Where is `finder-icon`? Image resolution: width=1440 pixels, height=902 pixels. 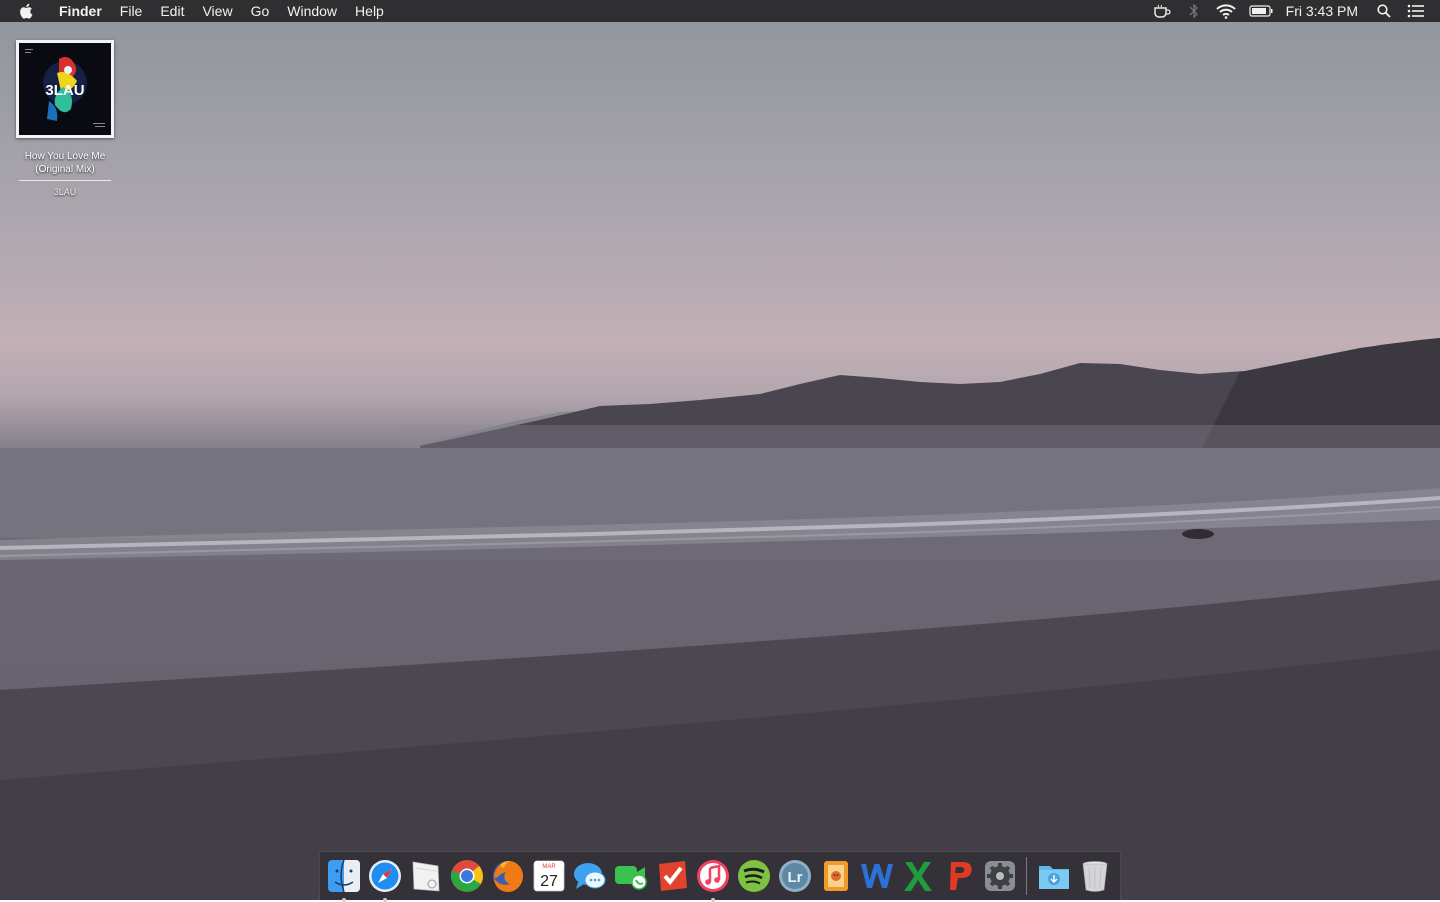 finder-icon is located at coordinates (343, 876).